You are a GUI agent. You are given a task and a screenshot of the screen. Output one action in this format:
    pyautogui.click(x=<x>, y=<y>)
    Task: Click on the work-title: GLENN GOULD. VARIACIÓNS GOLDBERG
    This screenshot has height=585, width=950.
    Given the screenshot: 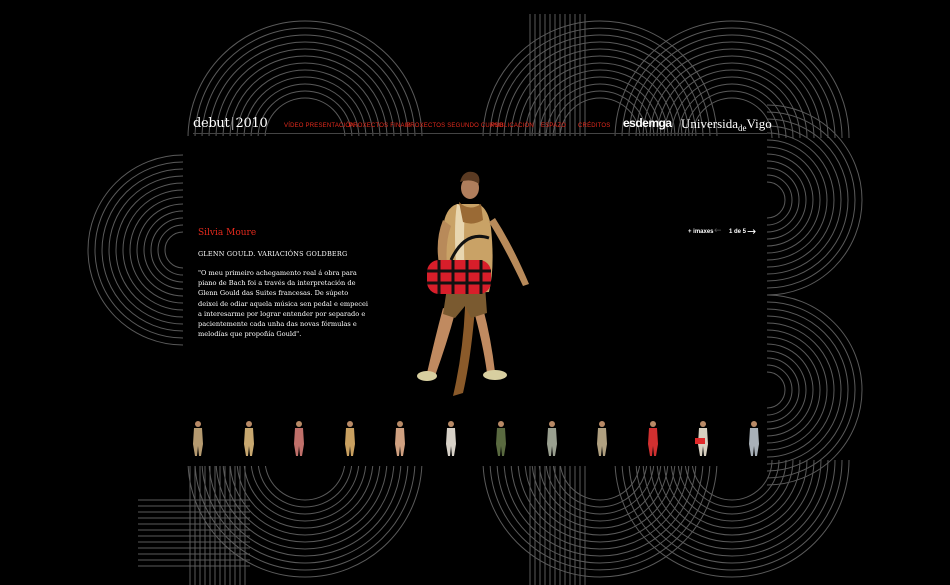 What is the action you would take?
    pyautogui.click(x=273, y=254)
    